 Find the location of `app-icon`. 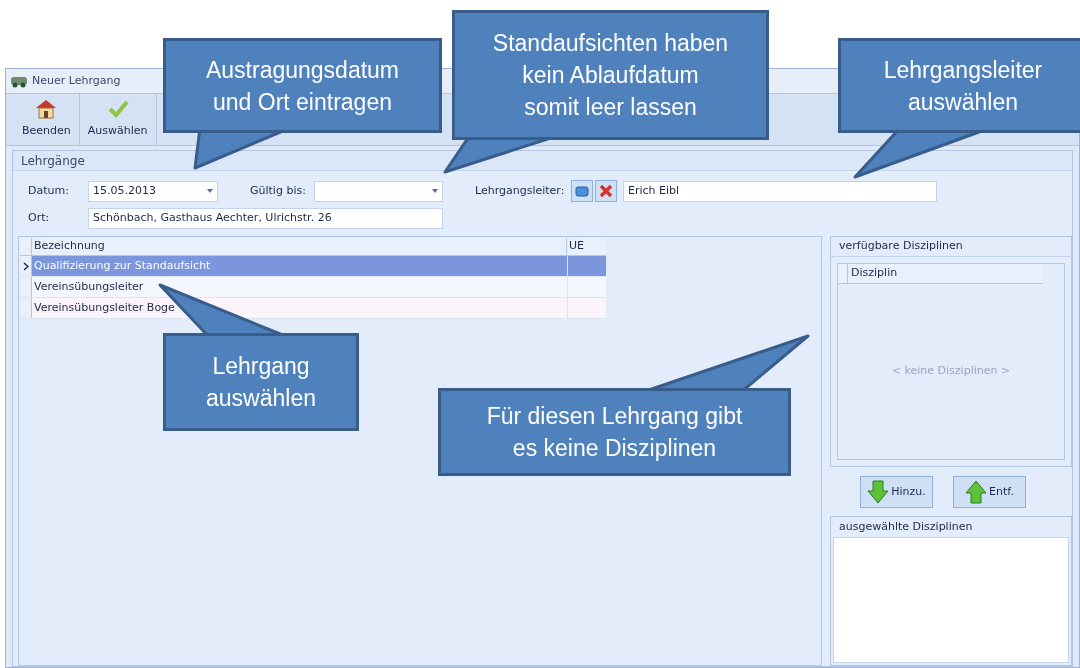

app-icon is located at coordinates (19, 81).